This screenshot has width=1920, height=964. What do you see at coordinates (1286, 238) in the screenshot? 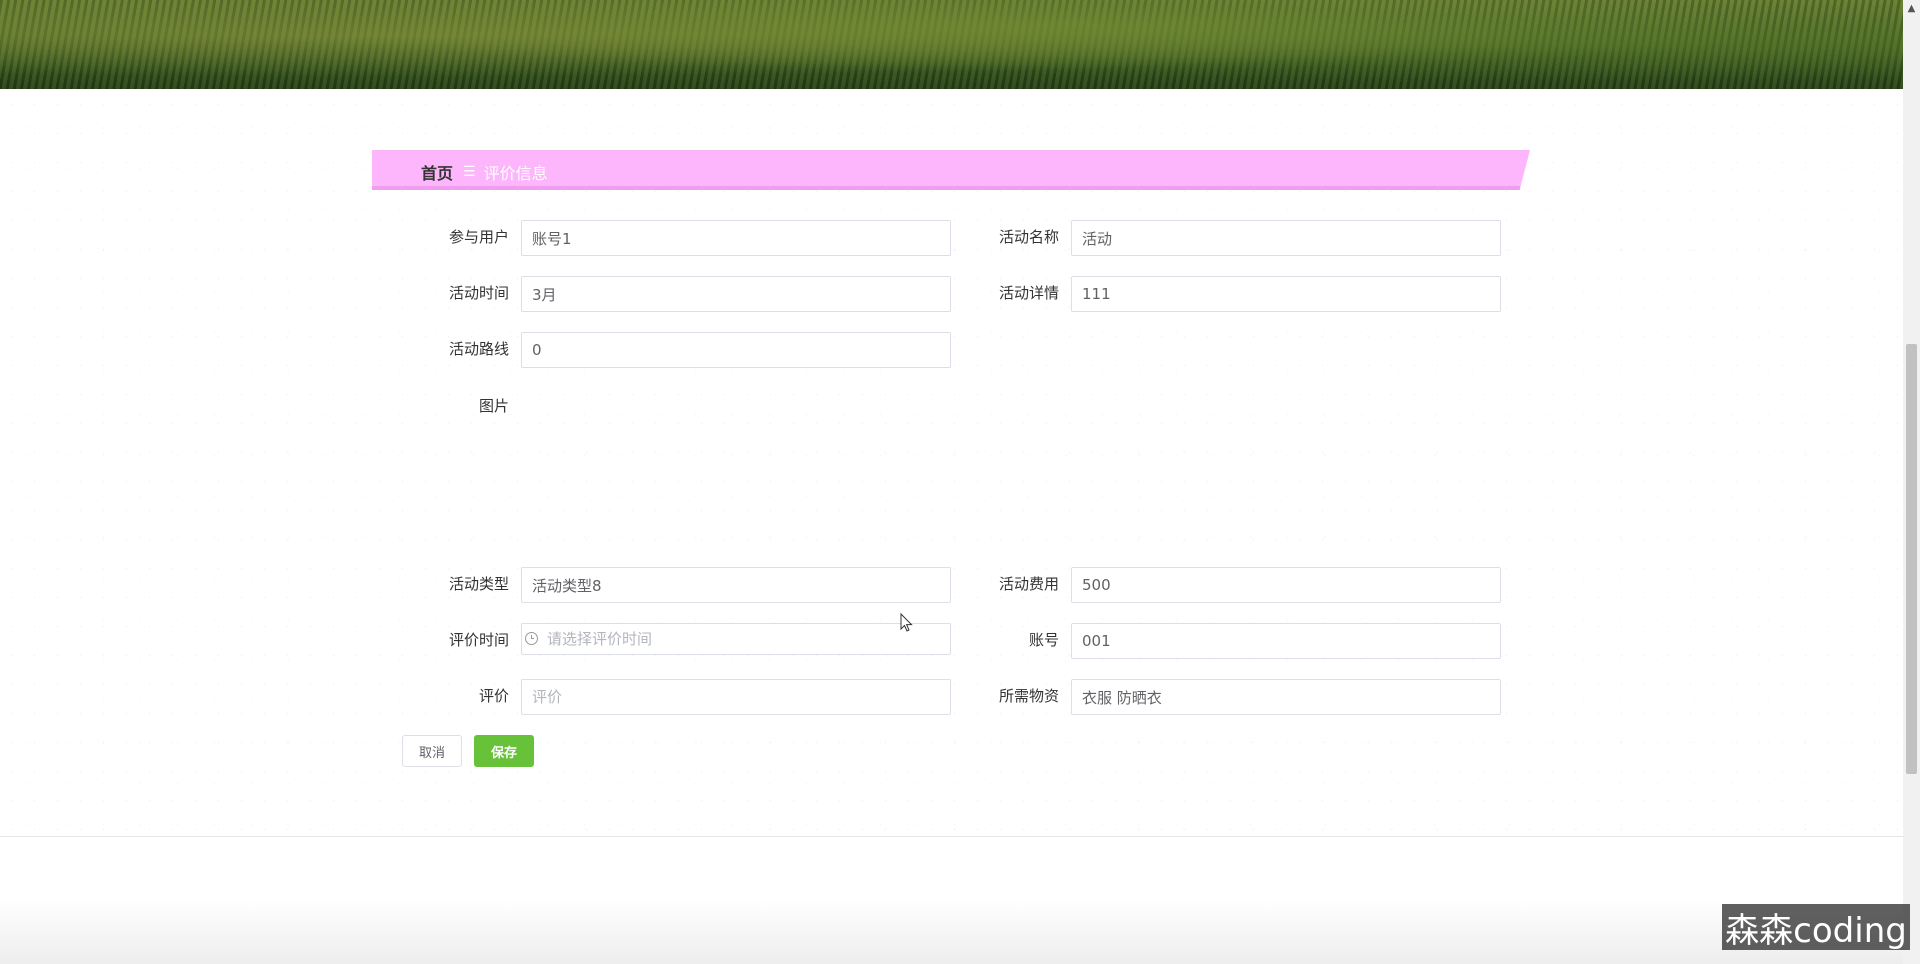
I see `activity-name-input` at bounding box center [1286, 238].